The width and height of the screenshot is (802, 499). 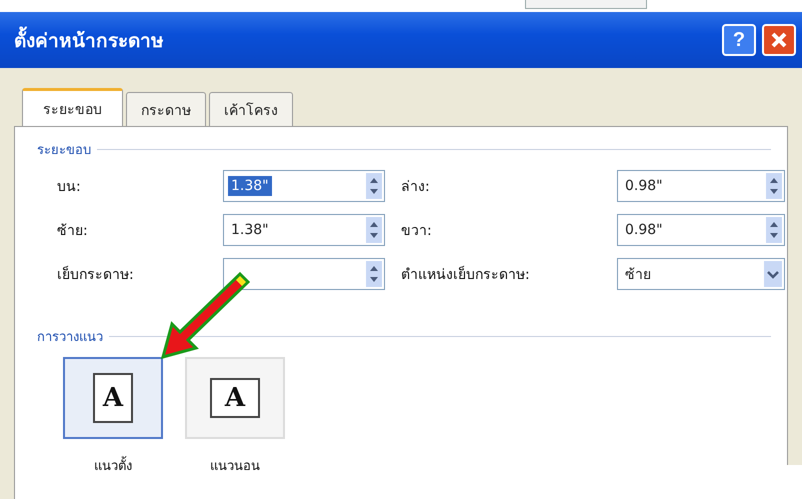 I want to click on section-heading: ระยะขอบ, so click(x=64, y=151).